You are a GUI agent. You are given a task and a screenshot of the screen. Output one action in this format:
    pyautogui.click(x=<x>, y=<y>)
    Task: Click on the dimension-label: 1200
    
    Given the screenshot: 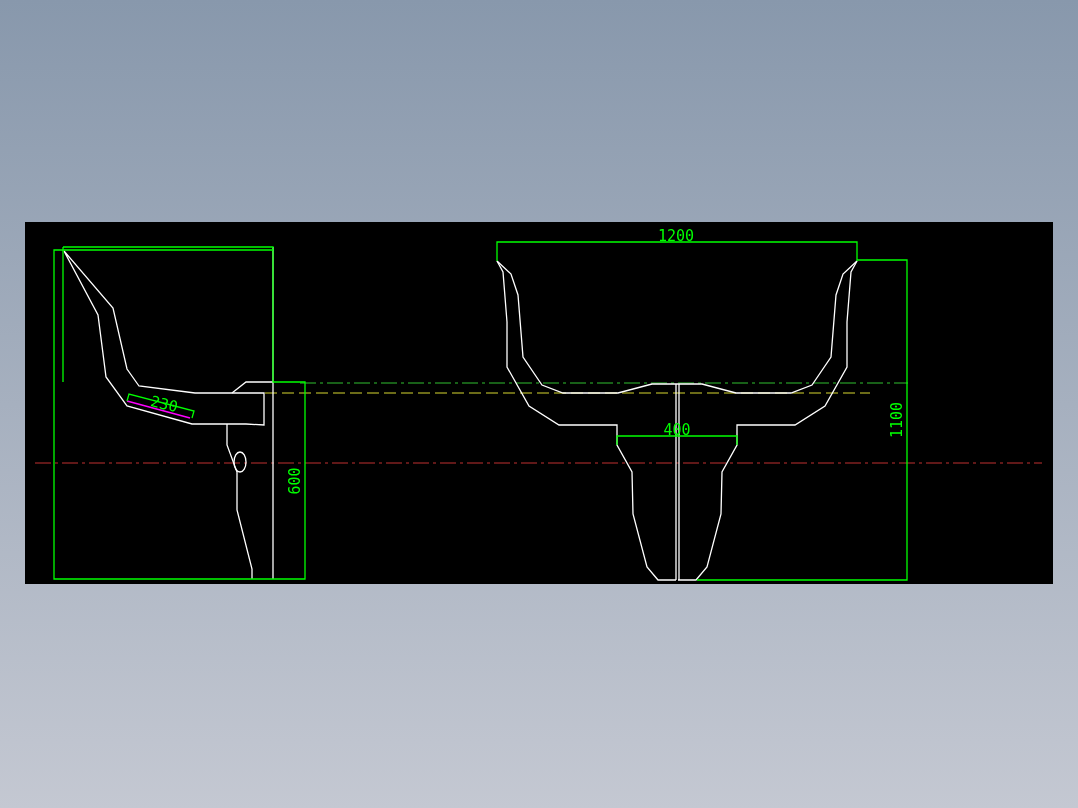 What is the action you would take?
    pyautogui.click(x=676, y=236)
    